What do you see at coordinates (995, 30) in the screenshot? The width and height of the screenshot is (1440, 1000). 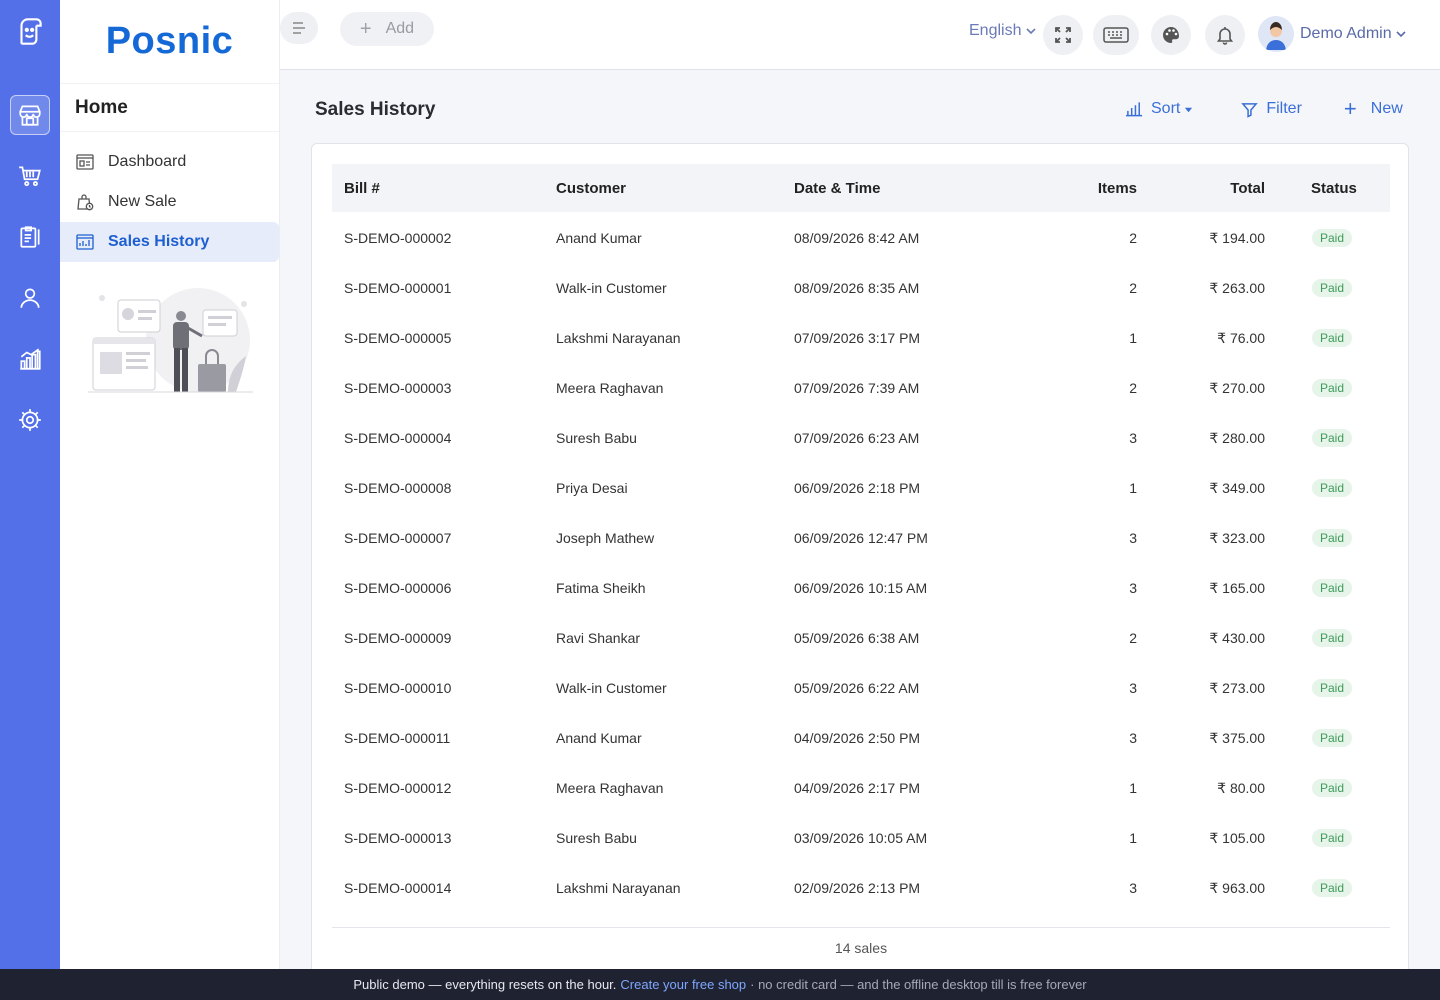 I see `language-label: English` at bounding box center [995, 30].